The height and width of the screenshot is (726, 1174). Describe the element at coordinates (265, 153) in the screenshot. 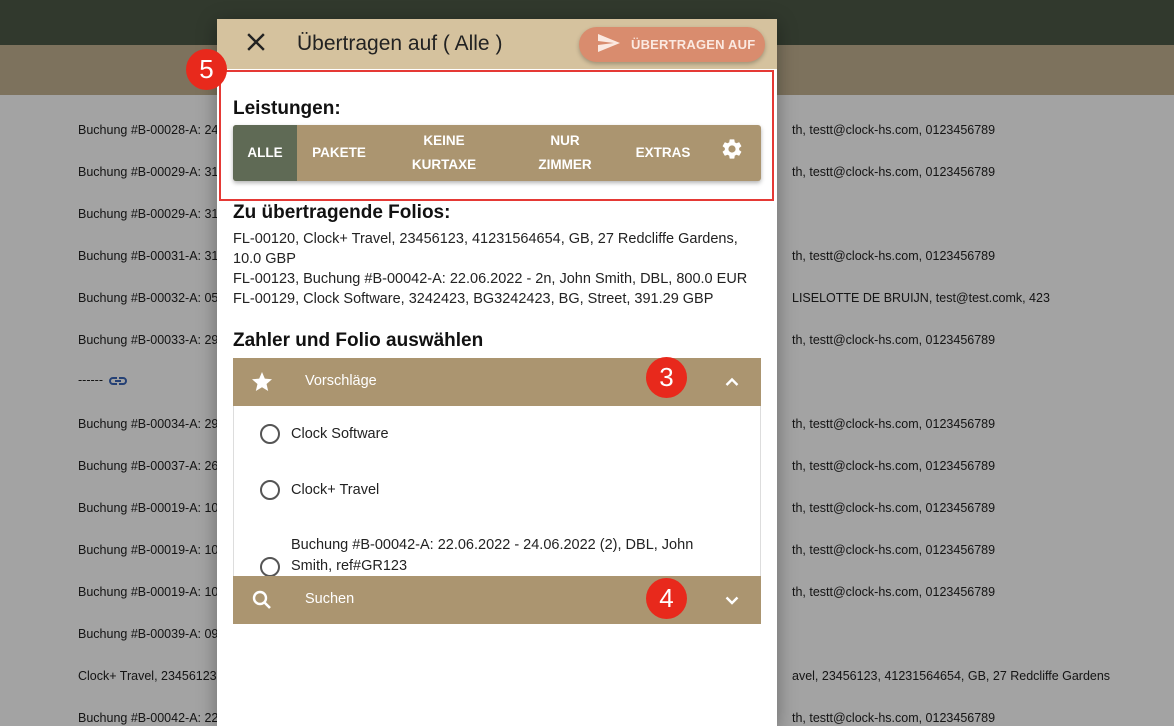

I see `tab-alle: ALLE` at that location.